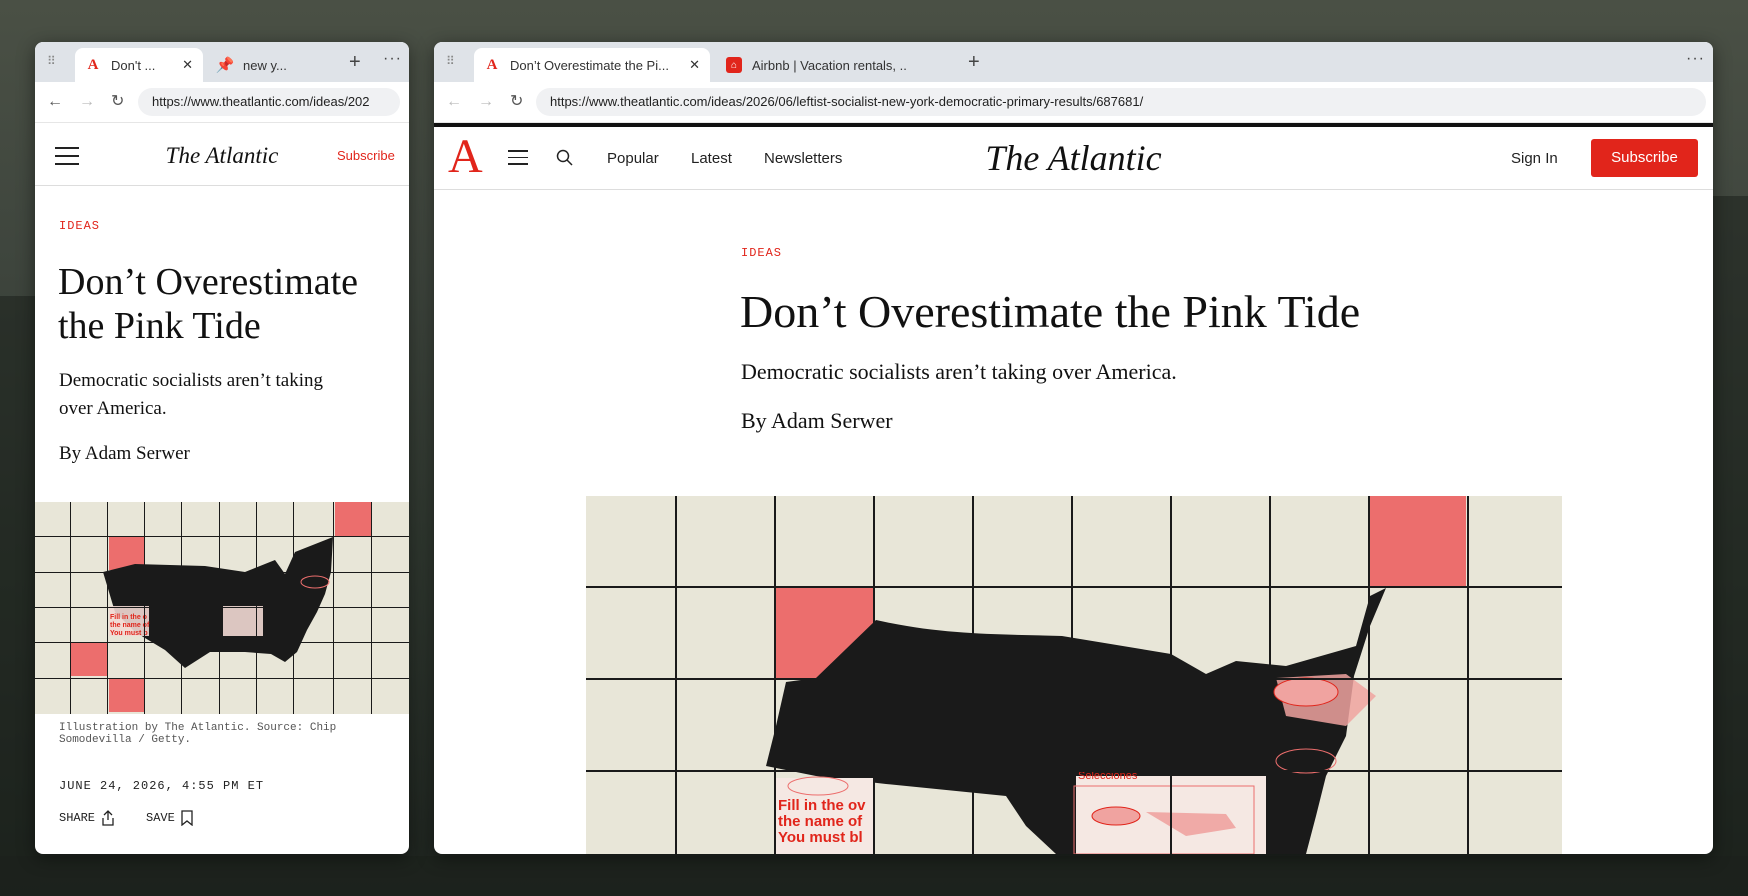 The width and height of the screenshot is (1748, 896). Describe the element at coordinates (162, 786) in the screenshot. I see `publish-date: JUNE 24, 2026, 4:55 PM ET` at that location.